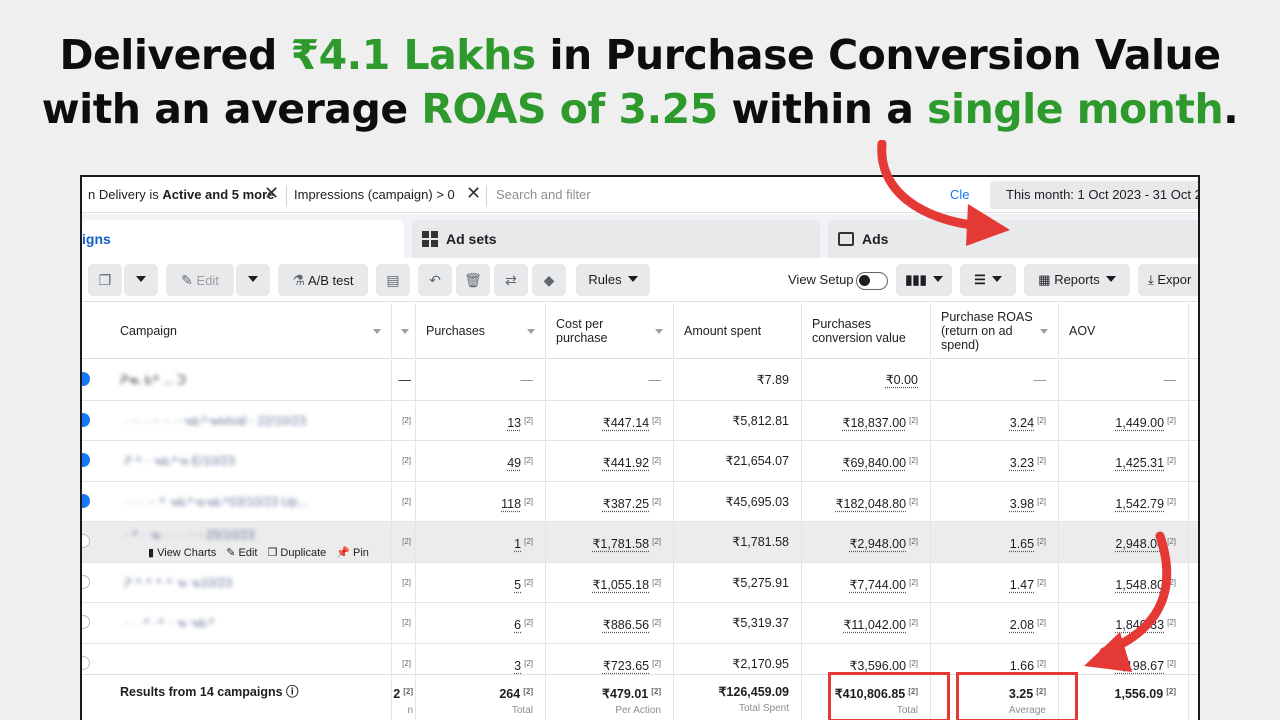 The width and height of the screenshot is (1280, 720). What do you see at coordinates (610, 331) in the screenshot?
I see `column-header-cost-per-purchase: Cost per purchase` at bounding box center [610, 331].